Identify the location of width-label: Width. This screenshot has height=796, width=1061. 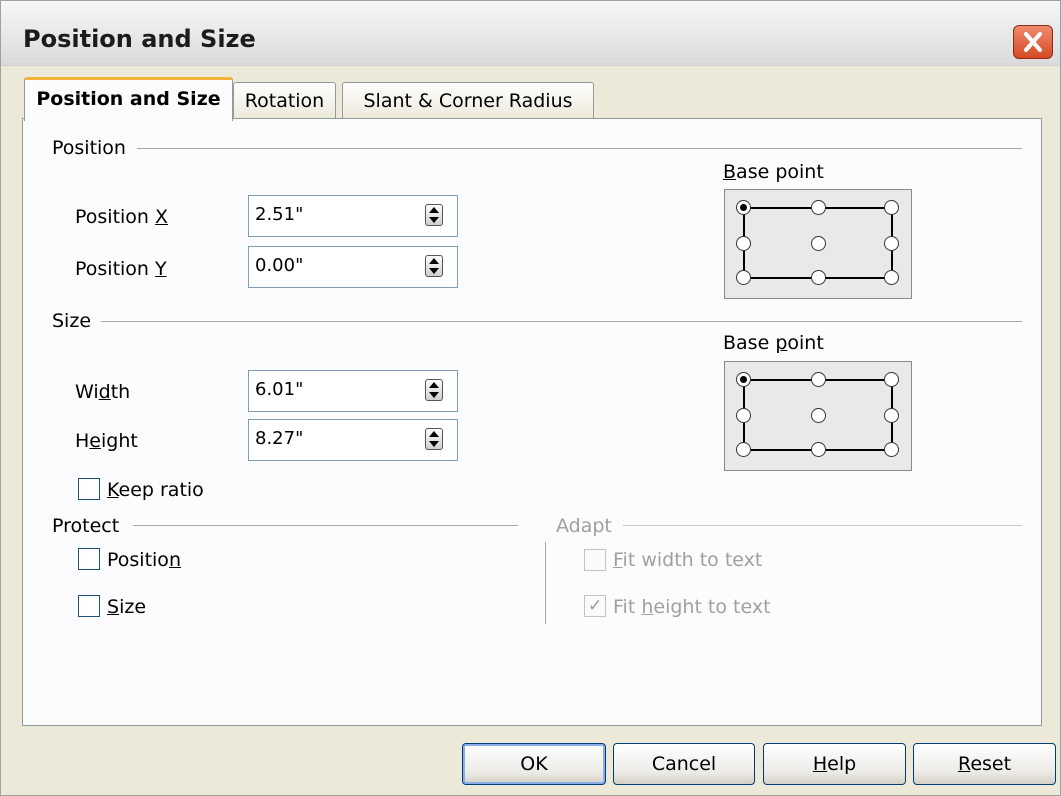
(103, 392).